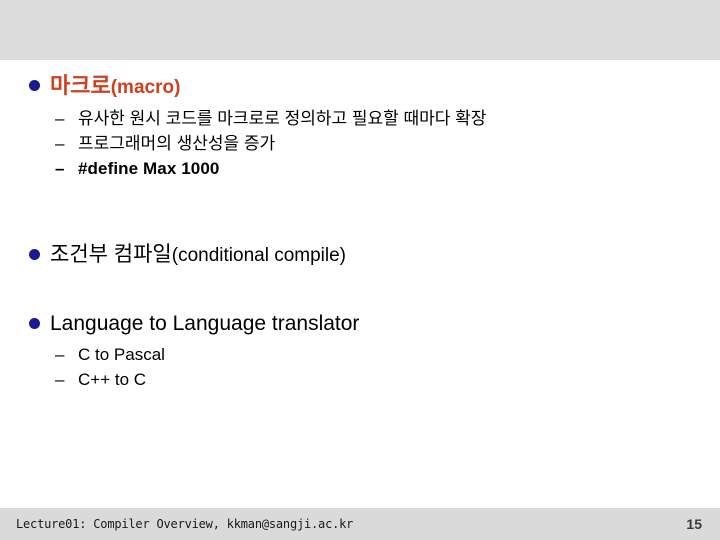  I want to click on slide-page-number: 15, so click(694, 524).